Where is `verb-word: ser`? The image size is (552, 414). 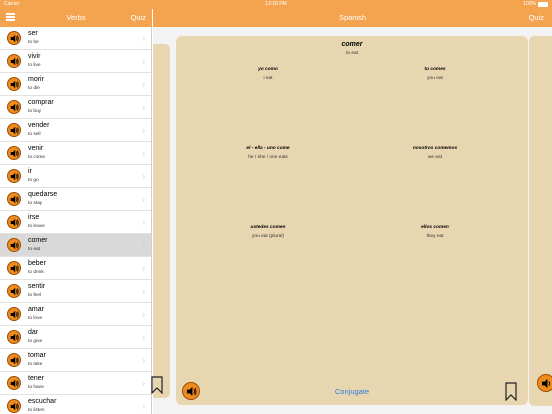
verb-word: ser is located at coordinates (33, 33).